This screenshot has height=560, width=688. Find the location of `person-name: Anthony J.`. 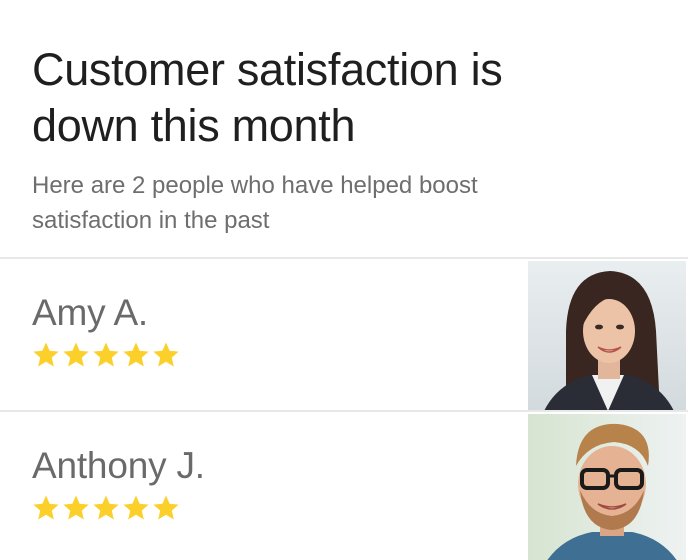

person-name: Anthony J. is located at coordinates (118, 465).